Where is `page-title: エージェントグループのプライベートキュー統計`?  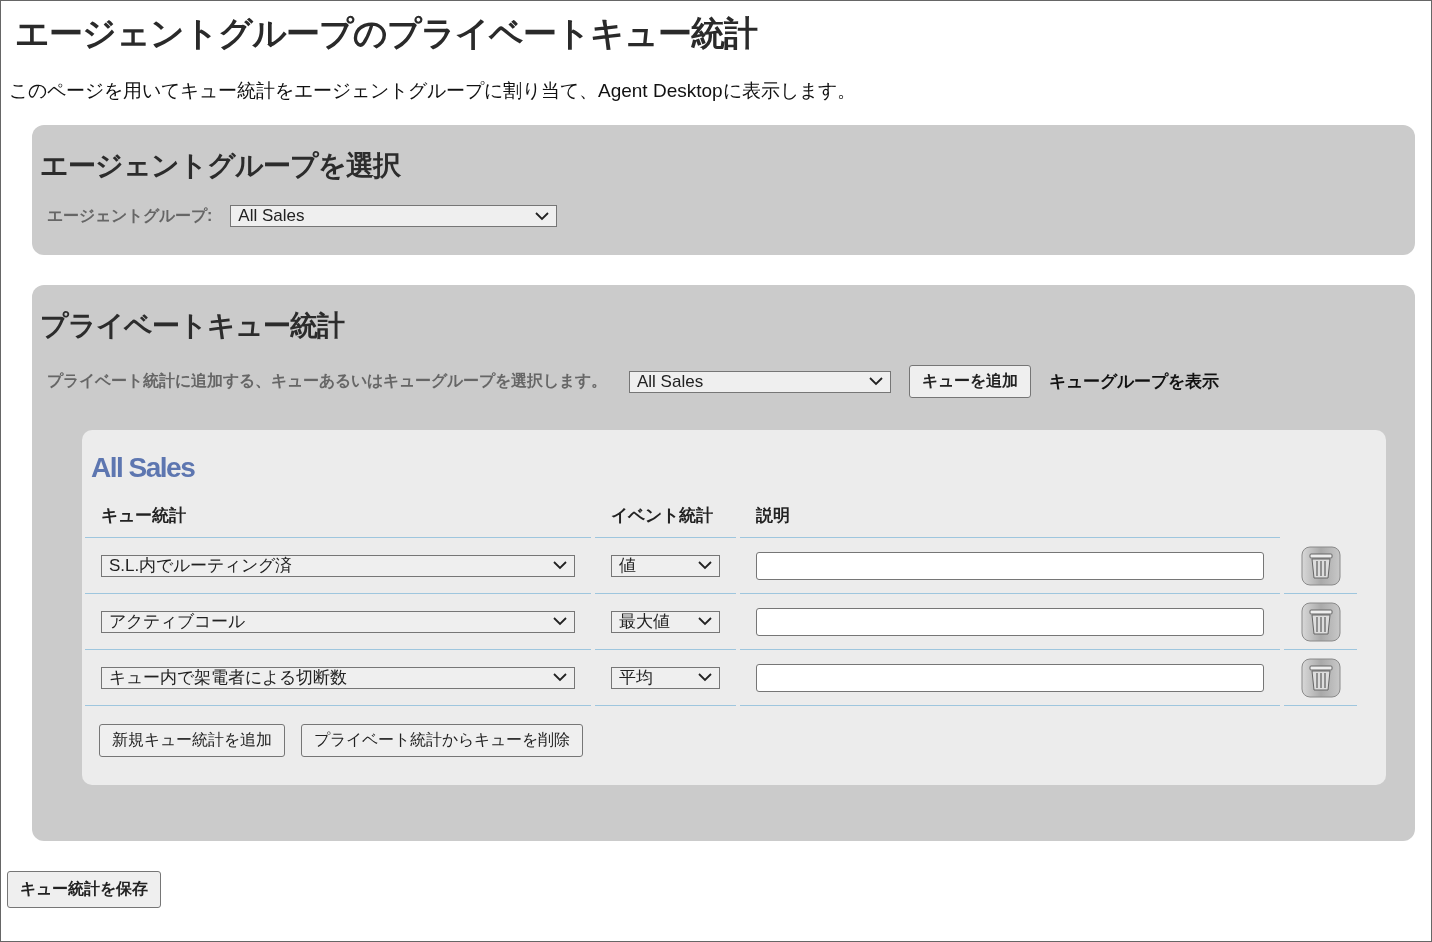
page-title: エージェントグループのプライベートキュー統計 is located at coordinates (387, 33).